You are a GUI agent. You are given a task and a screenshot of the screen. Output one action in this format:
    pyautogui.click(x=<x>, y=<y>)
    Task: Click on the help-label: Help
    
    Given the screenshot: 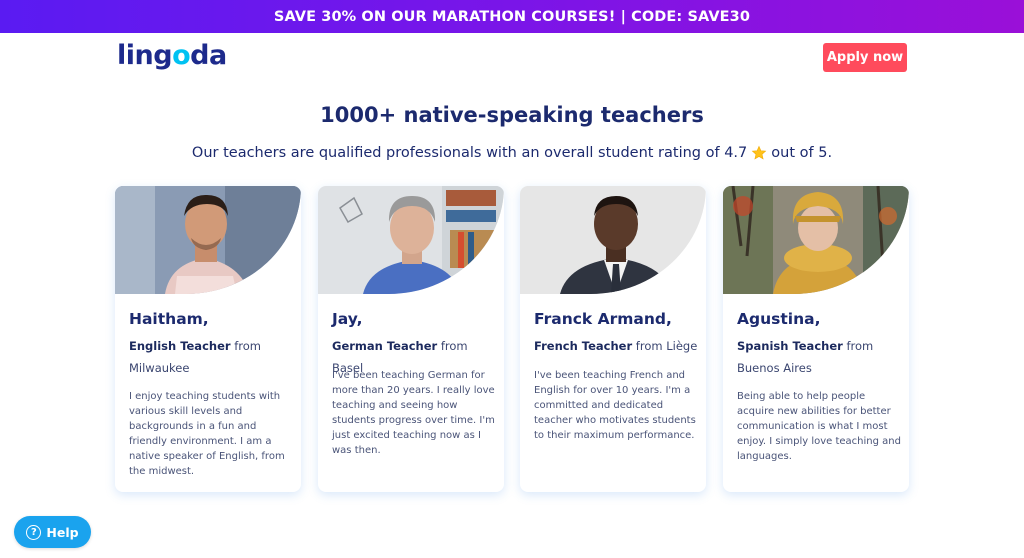 What is the action you would take?
    pyautogui.click(x=62, y=532)
    